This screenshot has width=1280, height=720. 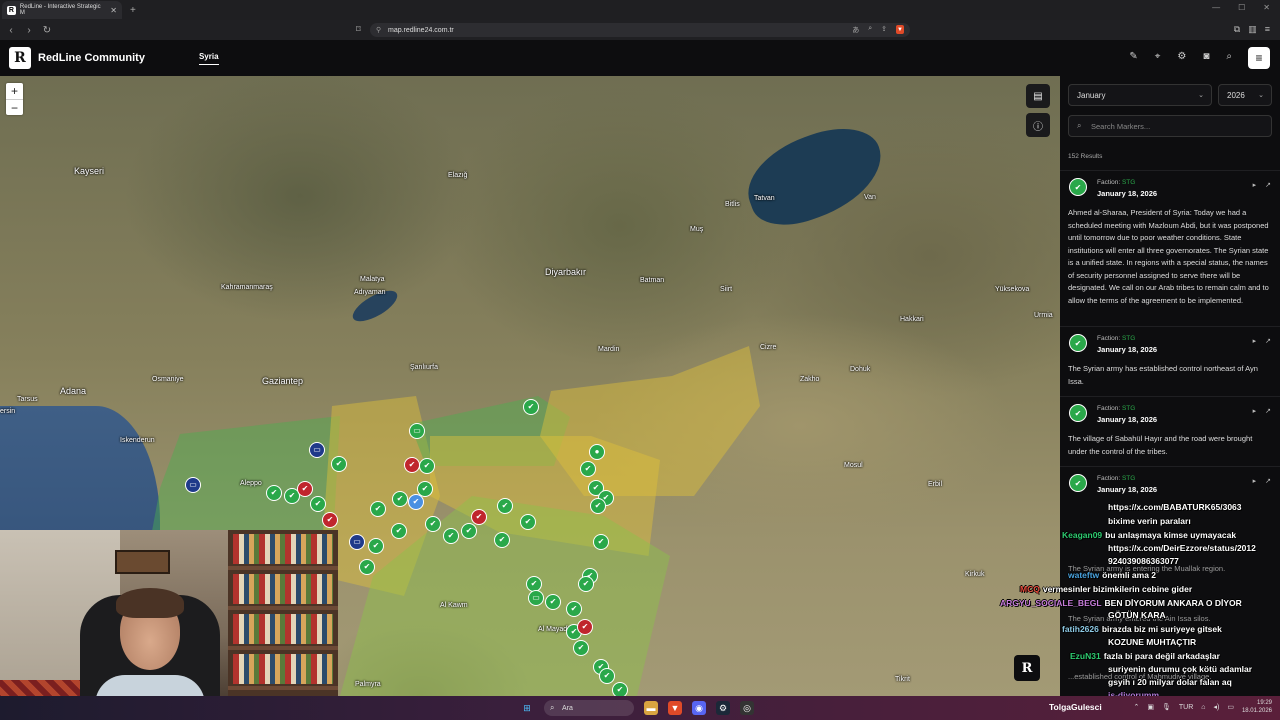 What do you see at coordinates (113, 10) in the screenshot?
I see `close-tab-icon: ✕` at bounding box center [113, 10].